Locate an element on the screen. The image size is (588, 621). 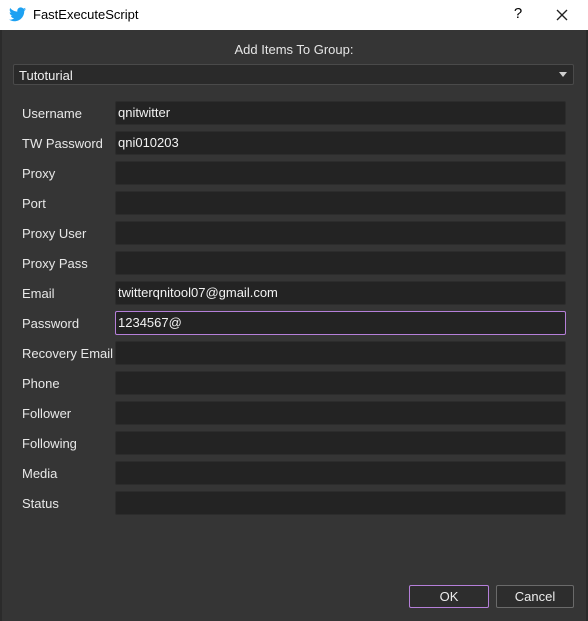
form-row-email: Email twitterqnitool07@gmail.com is located at coordinates (294, 293).